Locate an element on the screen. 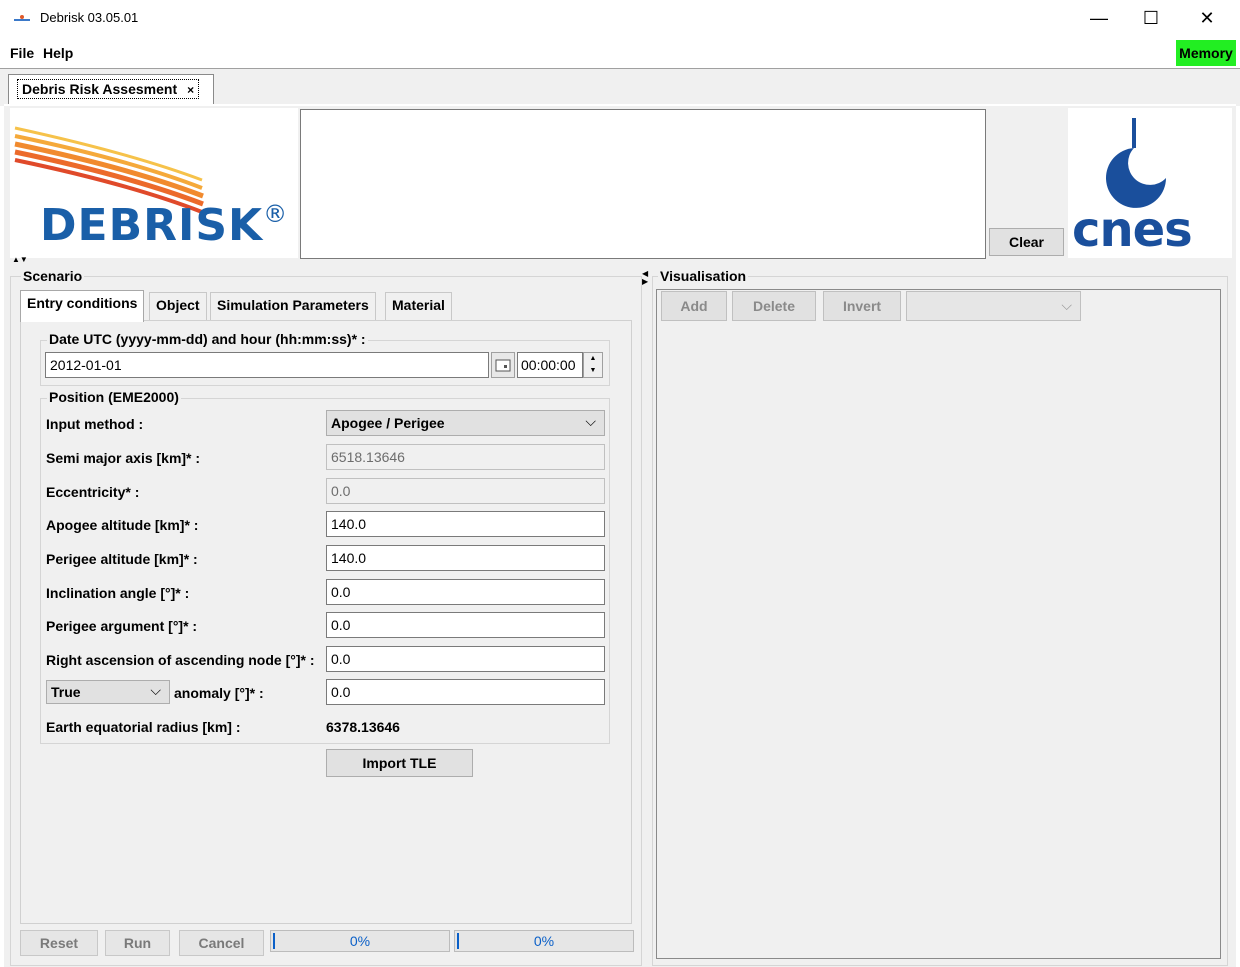 Image resolution: width=1240 pixels, height=967 pixels. eccentricity-label: Eccentricity* : is located at coordinates (93, 492).